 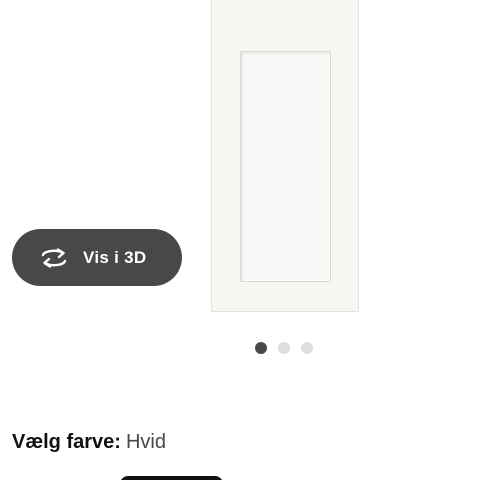 I want to click on door-panel, so click(x=285, y=166).